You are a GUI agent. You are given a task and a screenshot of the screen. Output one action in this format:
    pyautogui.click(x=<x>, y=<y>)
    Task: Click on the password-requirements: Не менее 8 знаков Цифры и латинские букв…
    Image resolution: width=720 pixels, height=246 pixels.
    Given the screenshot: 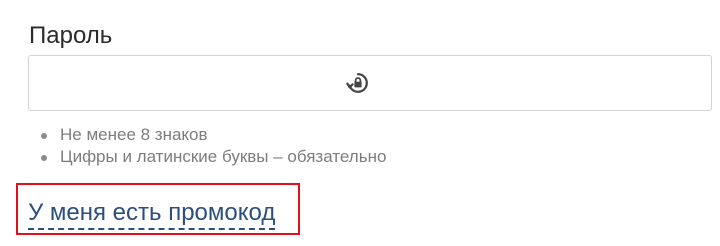 What is the action you would take?
    pyautogui.click(x=212, y=146)
    